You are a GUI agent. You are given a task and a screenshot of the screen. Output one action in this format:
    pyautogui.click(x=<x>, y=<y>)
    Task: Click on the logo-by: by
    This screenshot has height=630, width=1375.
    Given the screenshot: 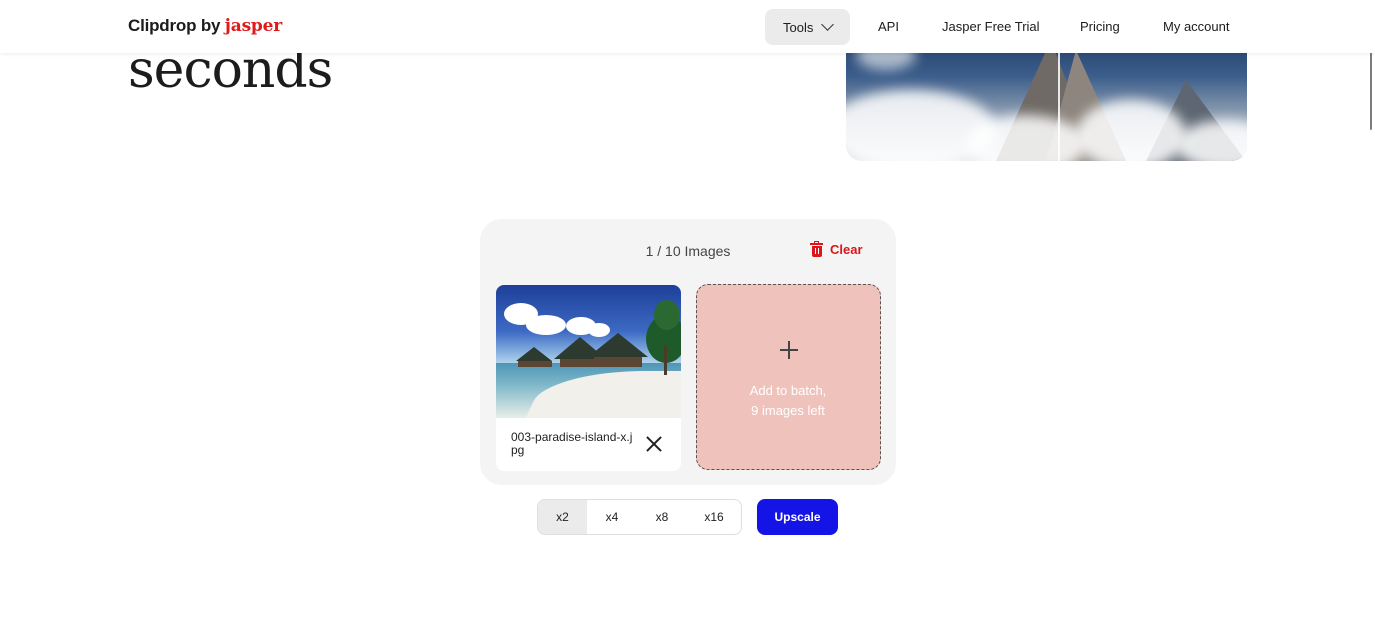 What is the action you would take?
    pyautogui.click(x=210, y=25)
    